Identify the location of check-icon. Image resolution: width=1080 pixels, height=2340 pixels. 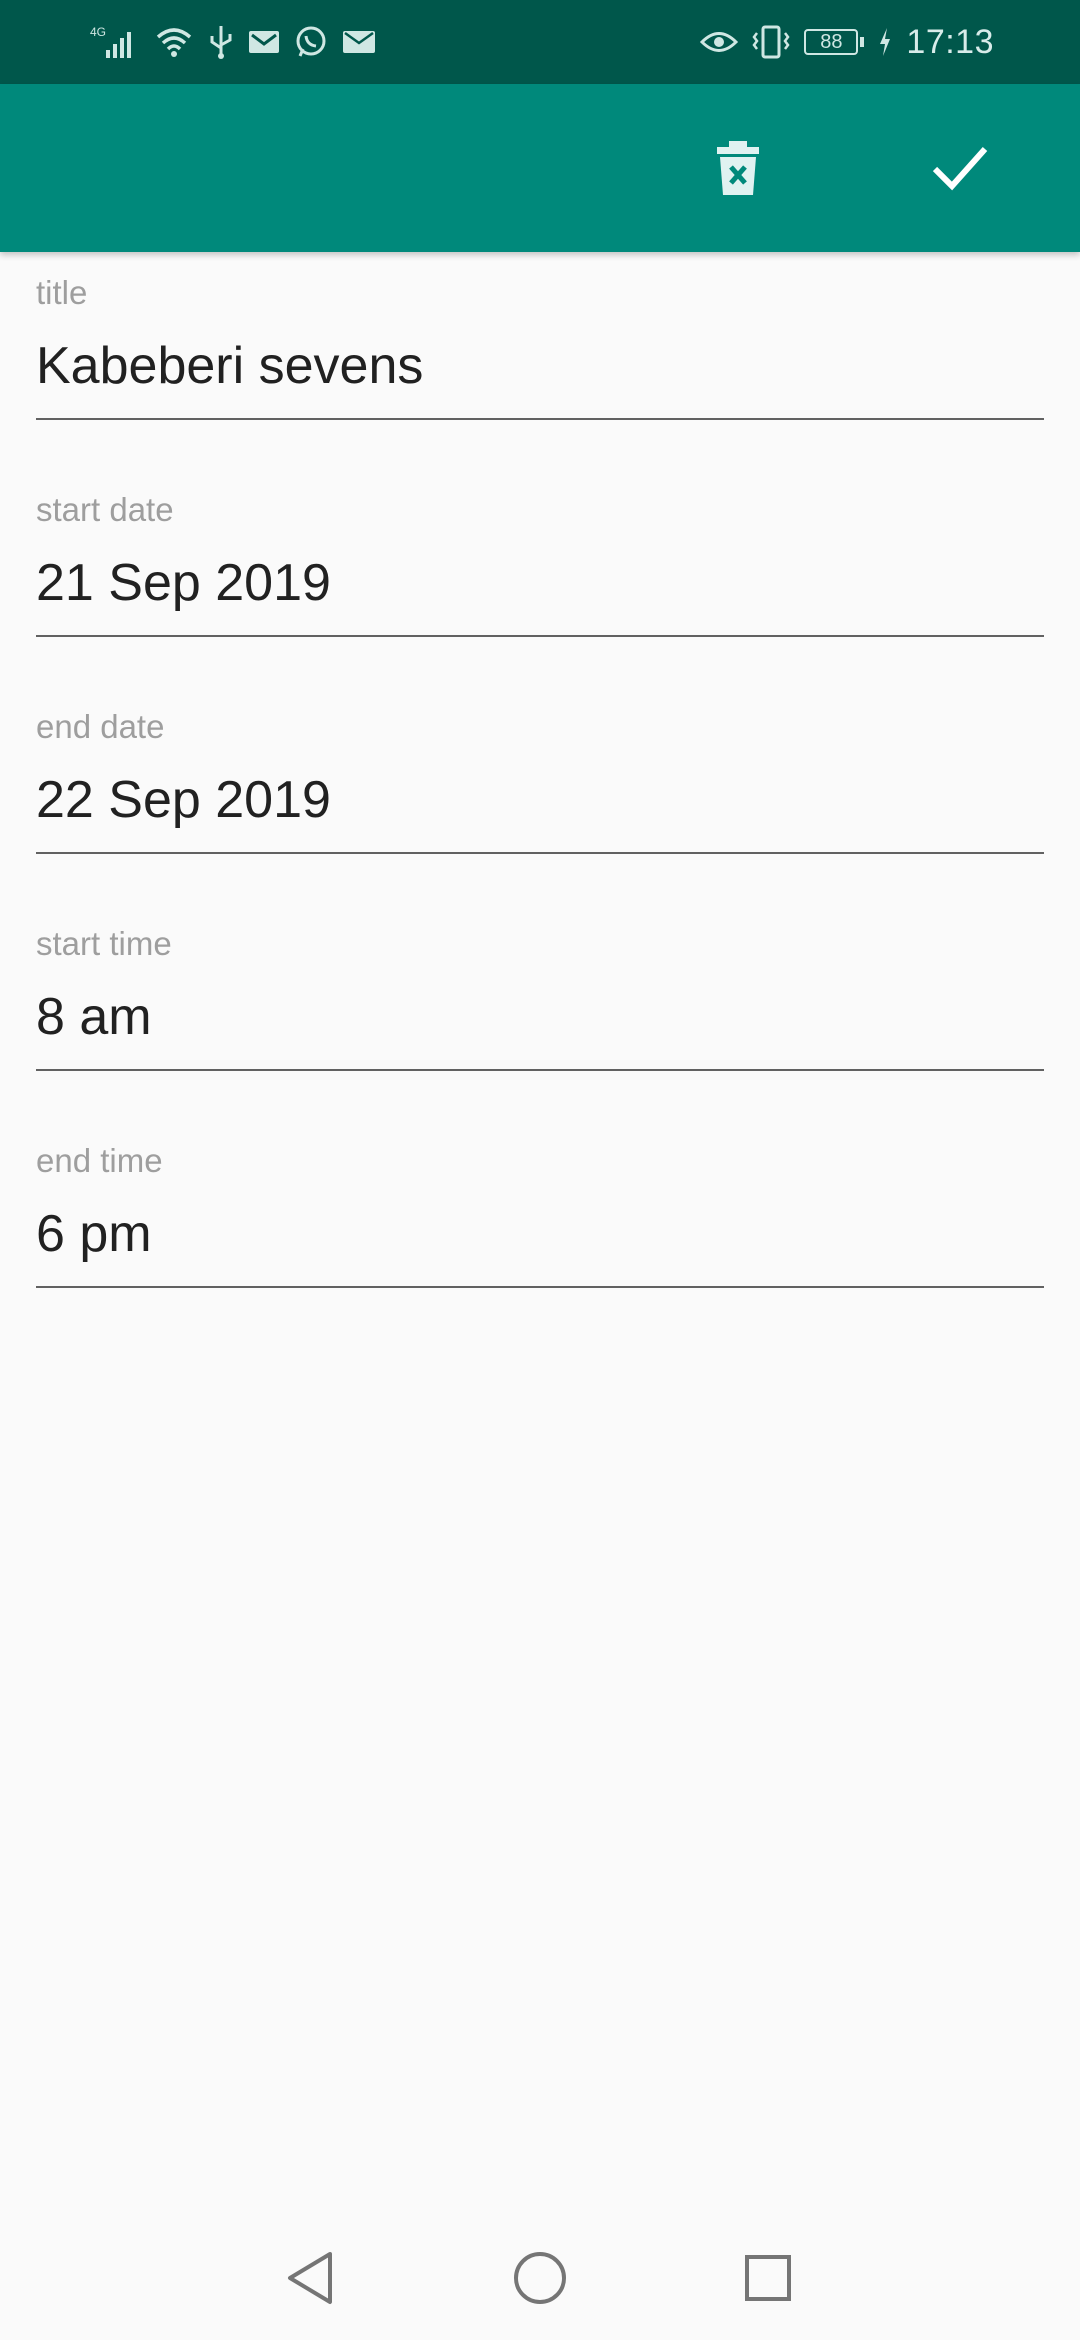
(960, 170).